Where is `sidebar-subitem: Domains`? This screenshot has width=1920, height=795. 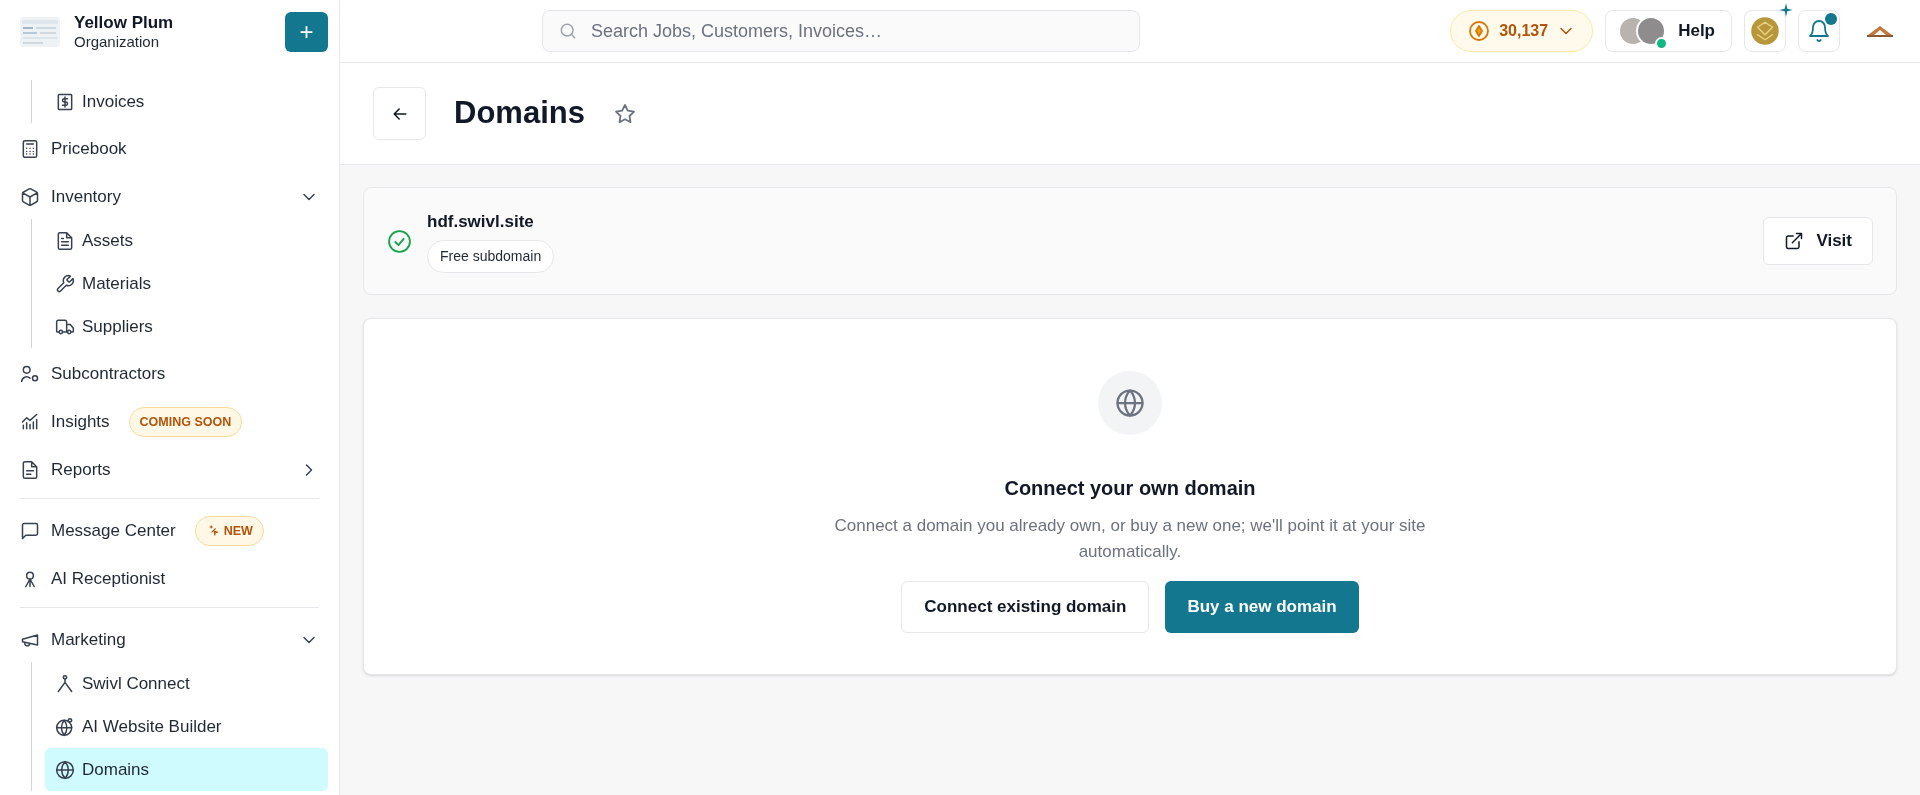
sidebar-subitem: Domains is located at coordinates (186, 769).